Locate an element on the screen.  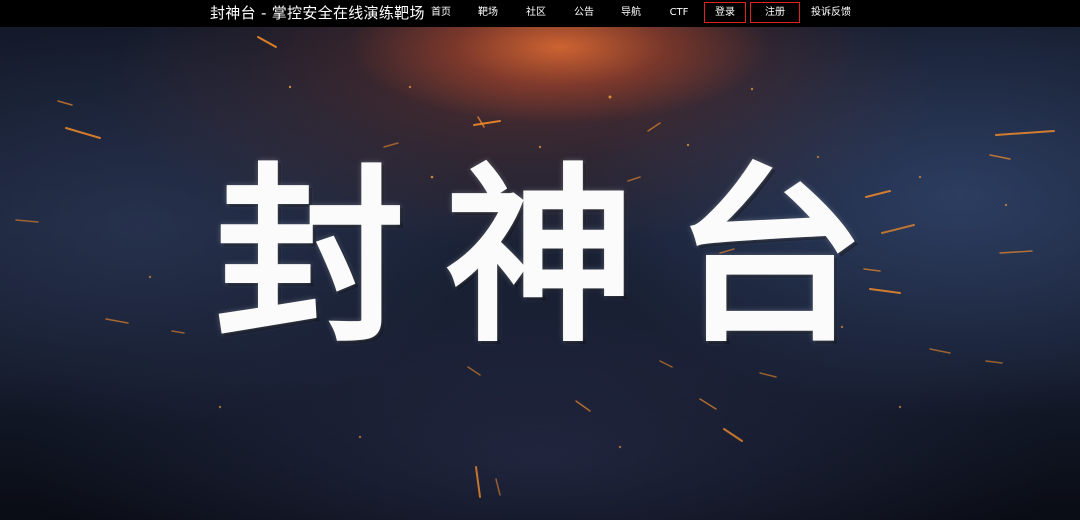
nav-range: 靶场 is located at coordinates (488, 13).